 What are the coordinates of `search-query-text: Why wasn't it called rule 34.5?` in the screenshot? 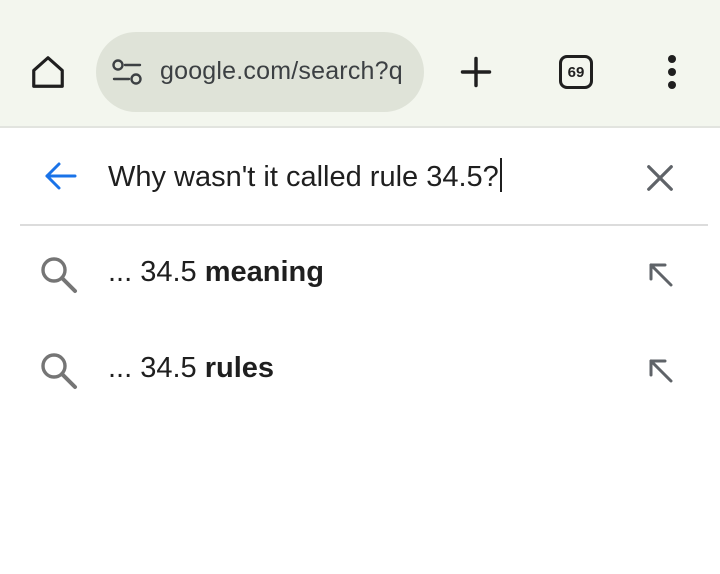 It's located at (303, 177).